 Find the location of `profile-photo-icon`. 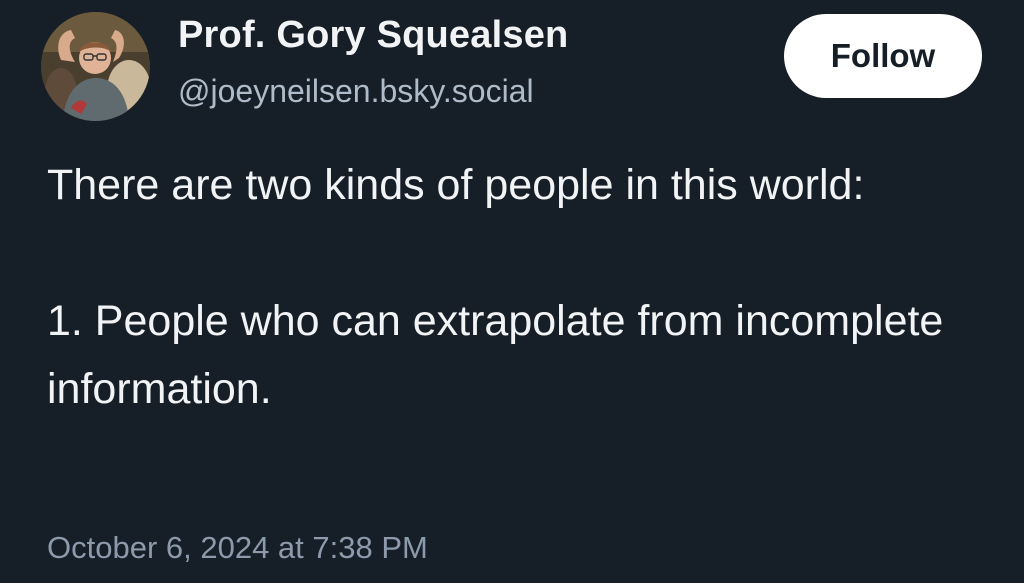

profile-photo-icon is located at coordinates (95, 66).